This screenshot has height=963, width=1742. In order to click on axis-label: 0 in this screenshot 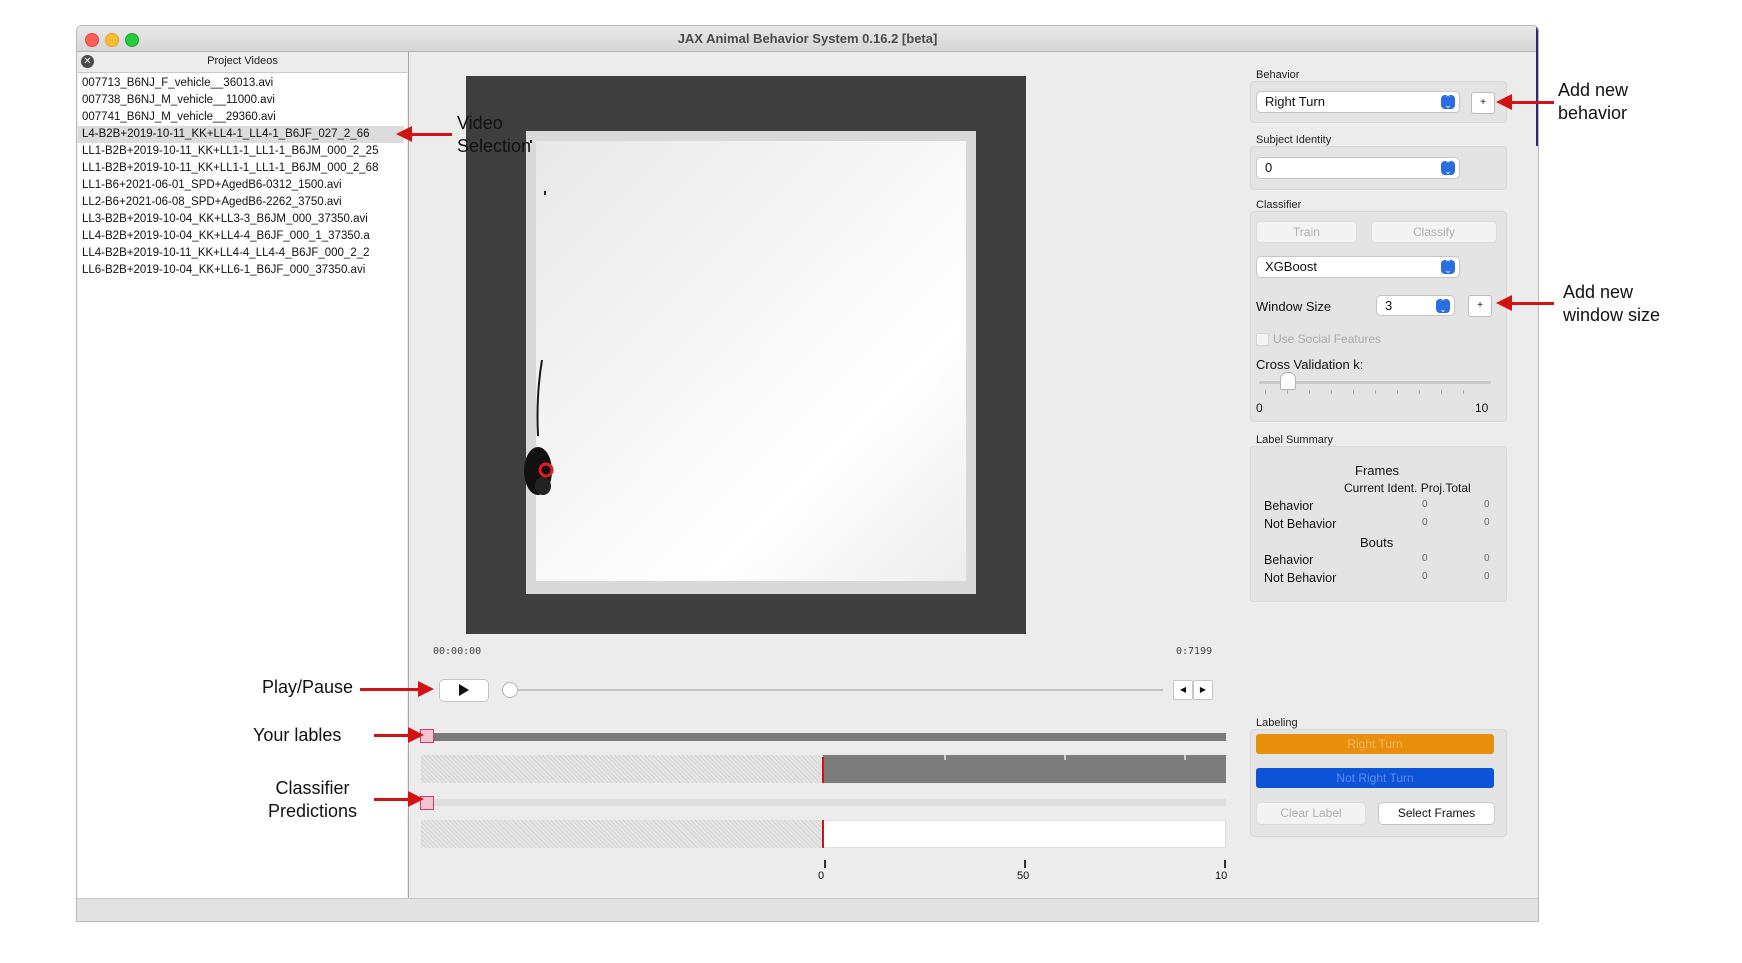, I will do `click(821, 876)`.